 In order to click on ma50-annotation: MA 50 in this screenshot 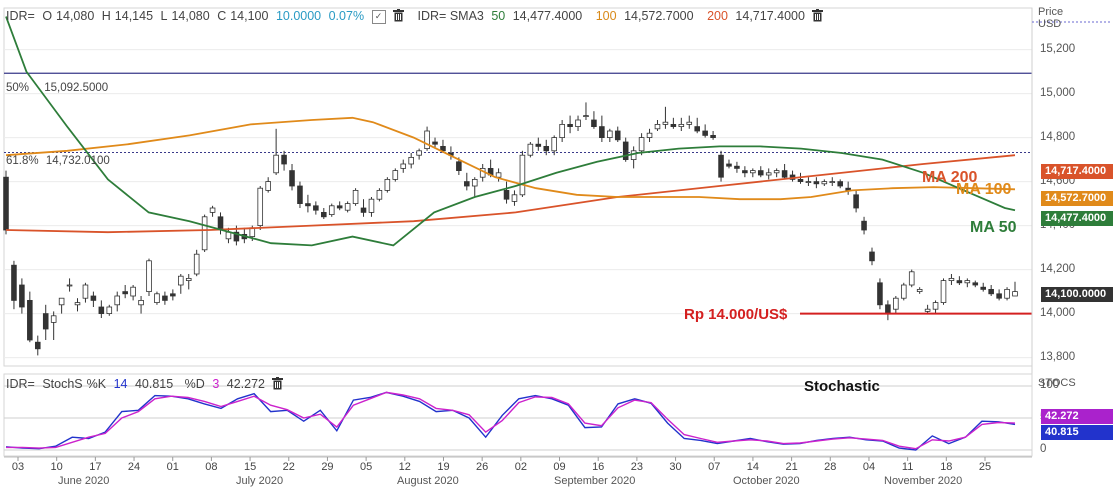, I will do `click(993, 227)`.